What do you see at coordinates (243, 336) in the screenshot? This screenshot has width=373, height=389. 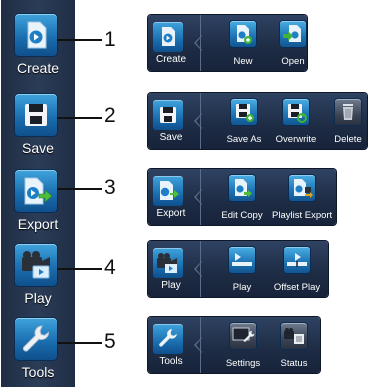 I see `settings-icon` at bounding box center [243, 336].